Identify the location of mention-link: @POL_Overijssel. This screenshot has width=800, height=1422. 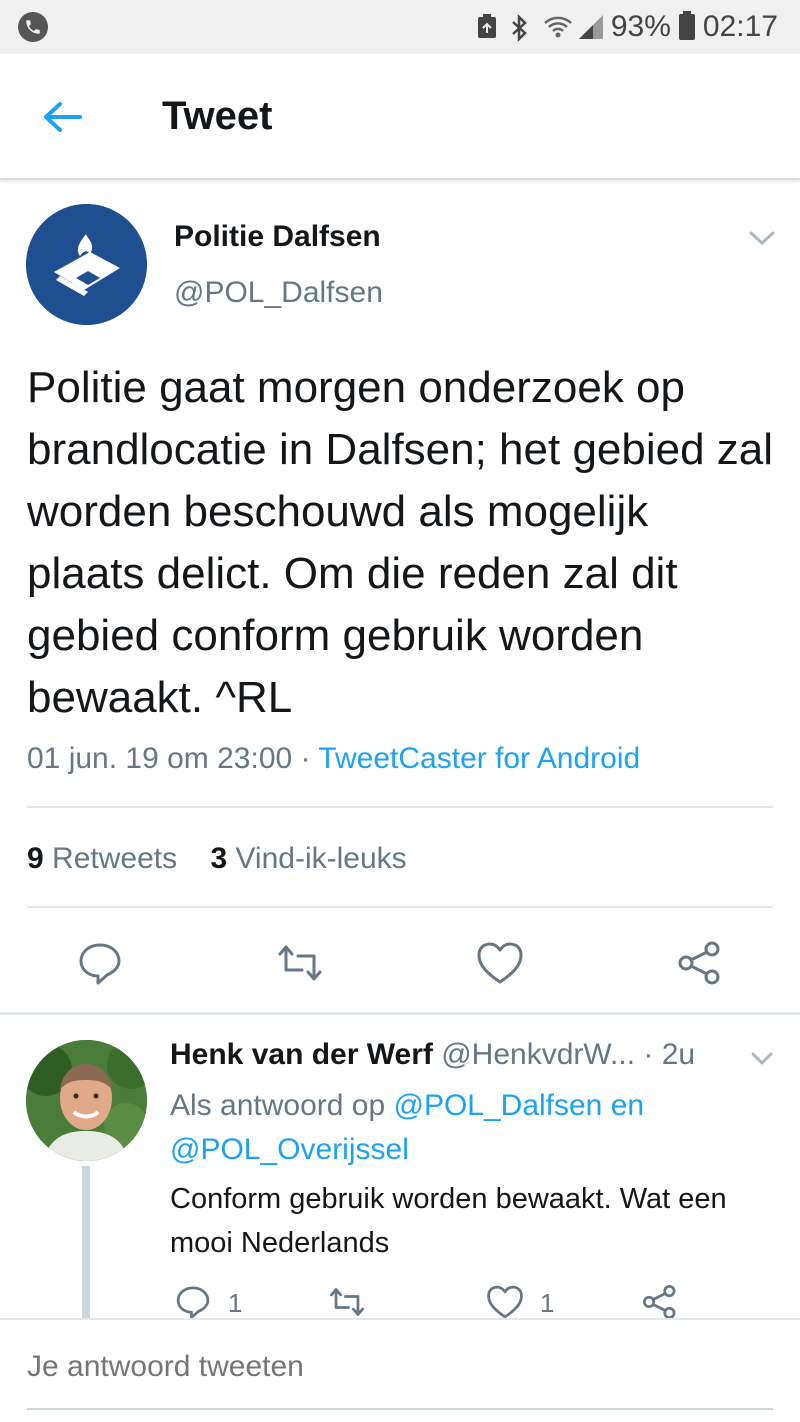
(289, 1149).